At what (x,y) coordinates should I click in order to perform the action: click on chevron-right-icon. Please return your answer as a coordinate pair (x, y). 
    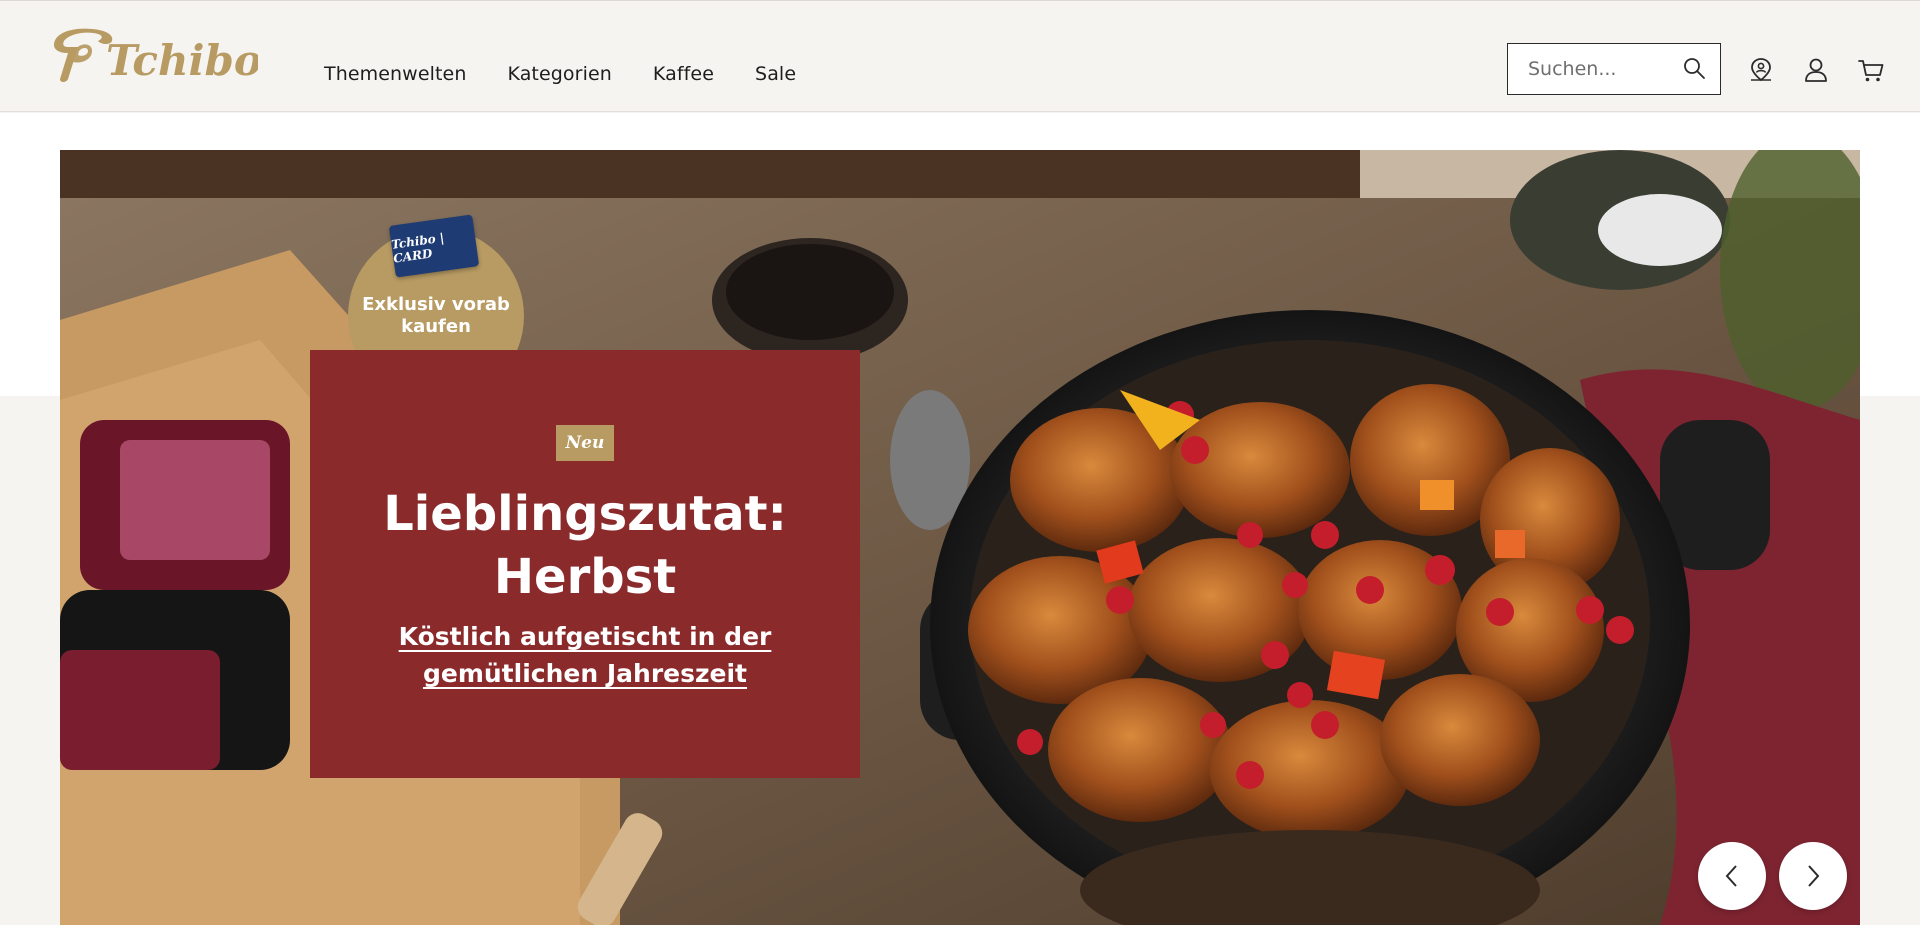
    Looking at the image, I should click on (1814, 876).